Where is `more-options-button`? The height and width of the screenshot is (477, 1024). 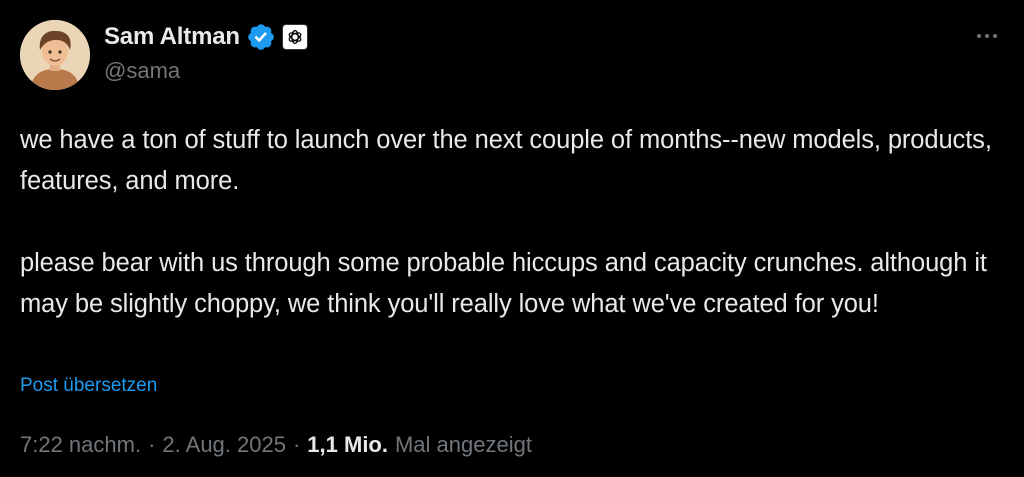
more-options-button is located at coordinates (987, 36).